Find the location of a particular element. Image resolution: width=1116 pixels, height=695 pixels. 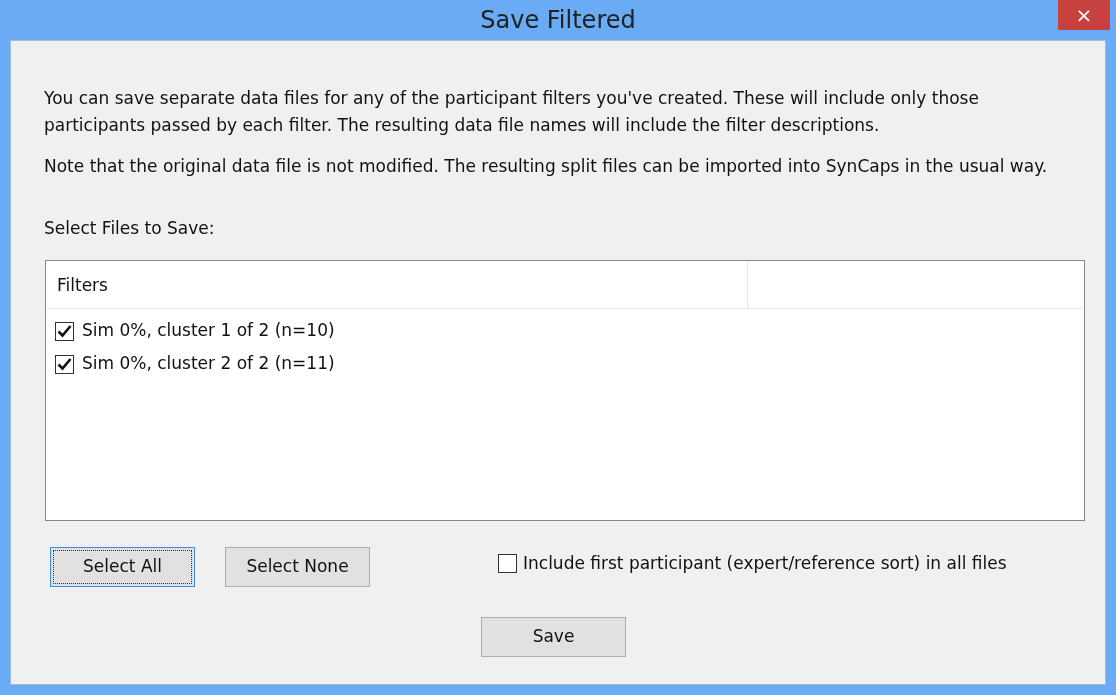

column-header: Filters is located at coordinates (397, 284).